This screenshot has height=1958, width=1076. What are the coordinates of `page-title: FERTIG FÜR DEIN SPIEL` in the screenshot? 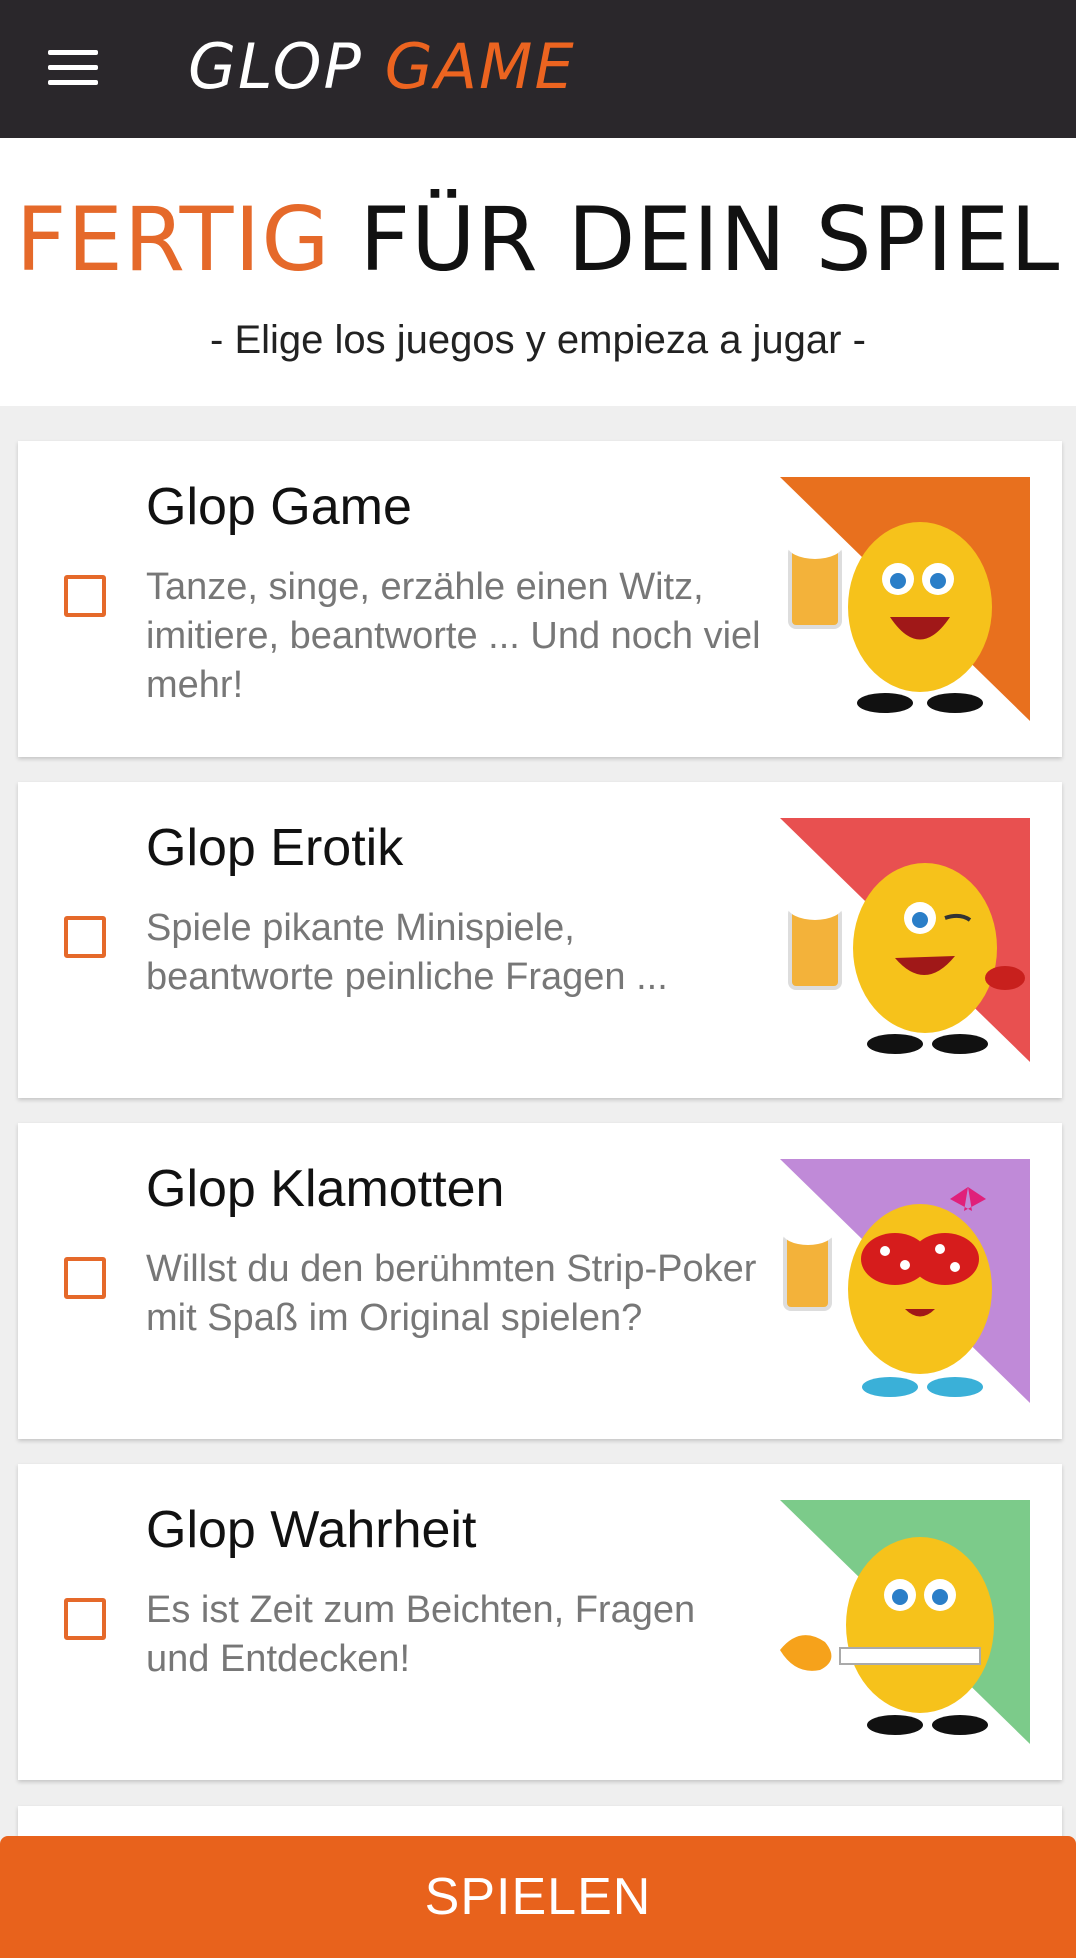 It's located at (538, 239).